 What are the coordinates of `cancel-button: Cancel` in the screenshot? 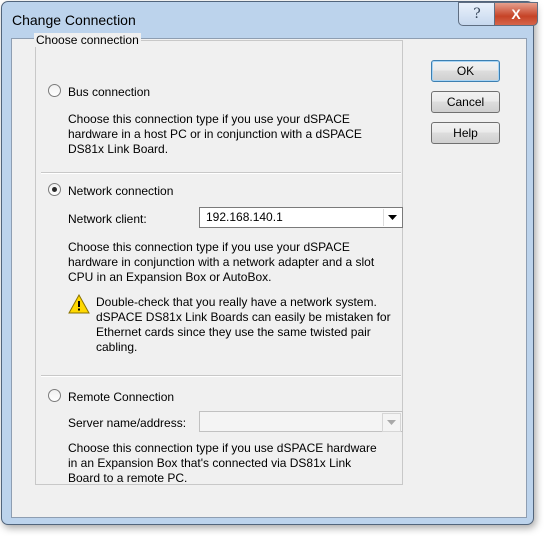 It's located at (465, 102).